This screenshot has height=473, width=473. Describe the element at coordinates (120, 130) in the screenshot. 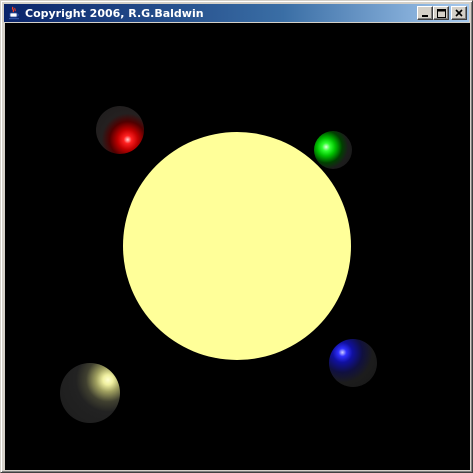

I see `red-planet-sphere` at that location.